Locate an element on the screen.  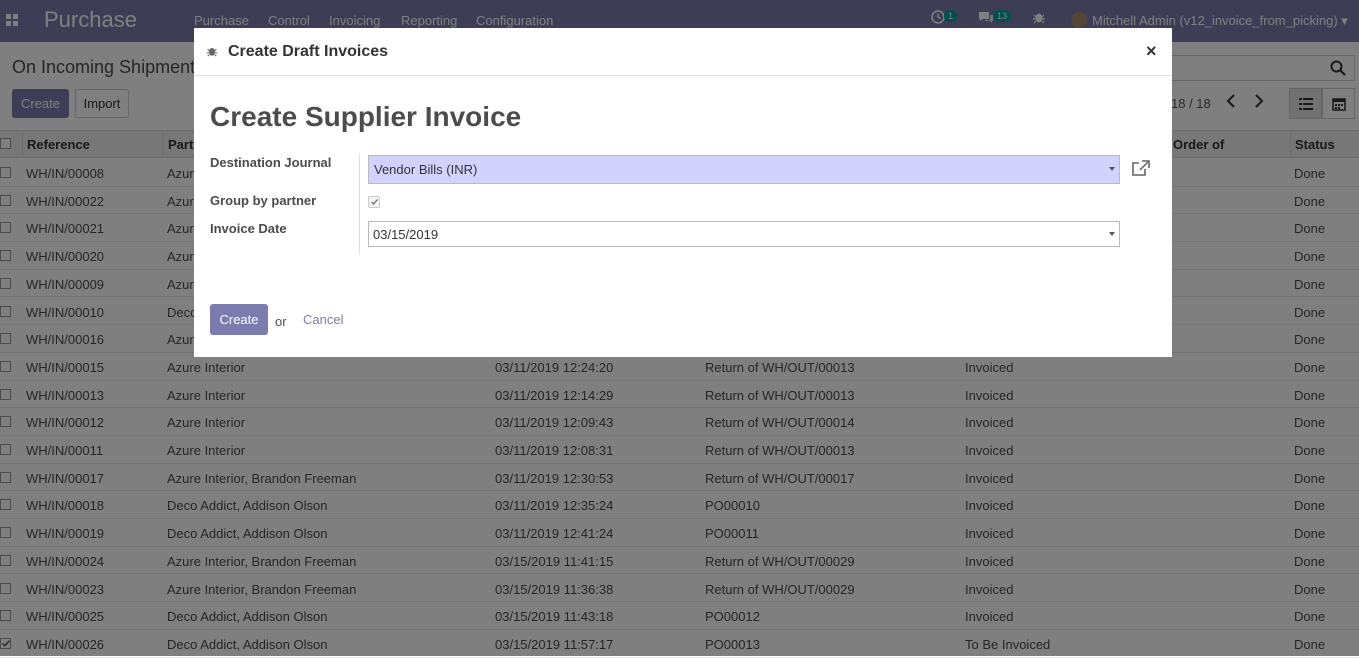
invoice-date-value: 03/15/2019 is located at coordinates (406, 234).